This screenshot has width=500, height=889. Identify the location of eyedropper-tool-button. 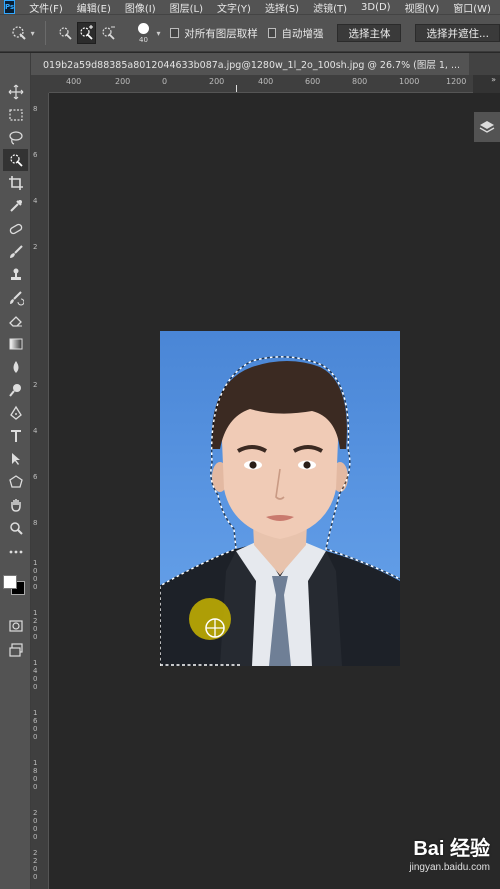
(15, 206).